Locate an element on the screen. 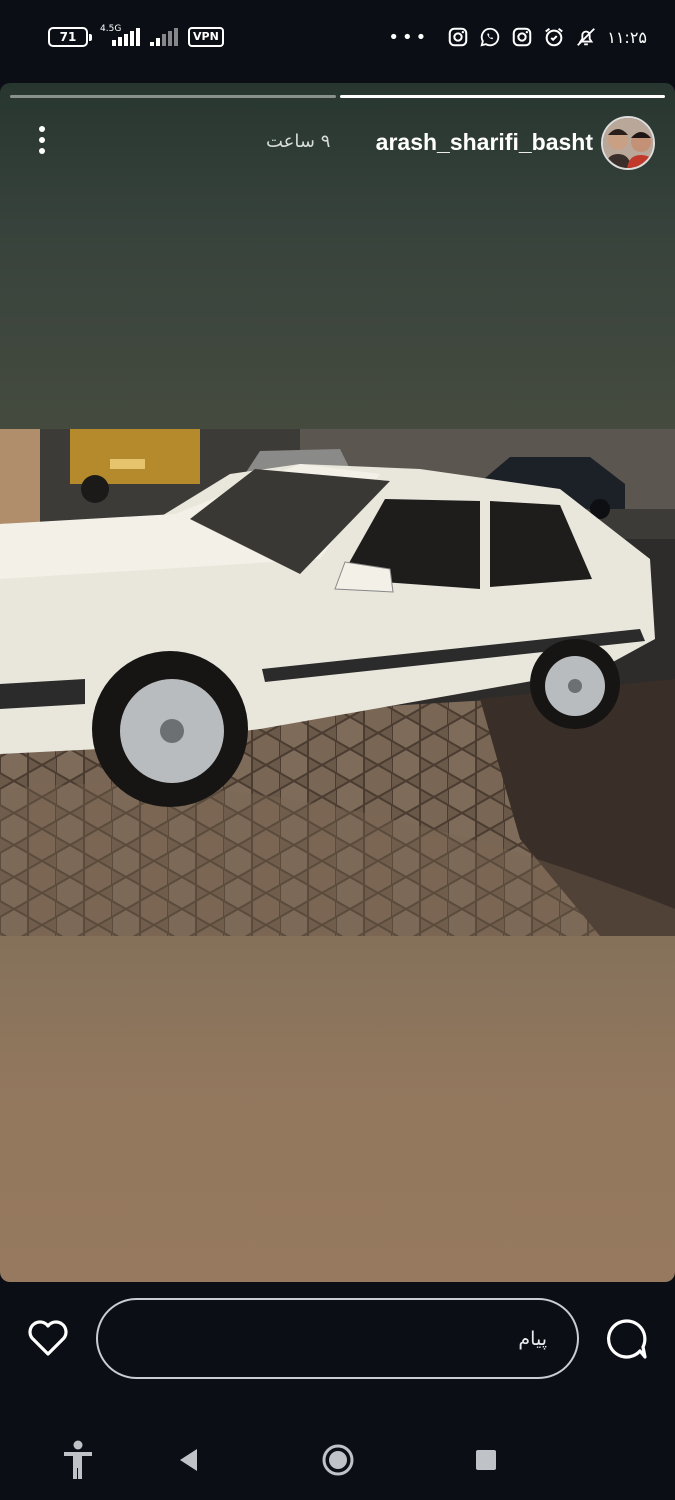  status-right: ••• ۱۱:۲۵ is located at coordinates (517, 37).